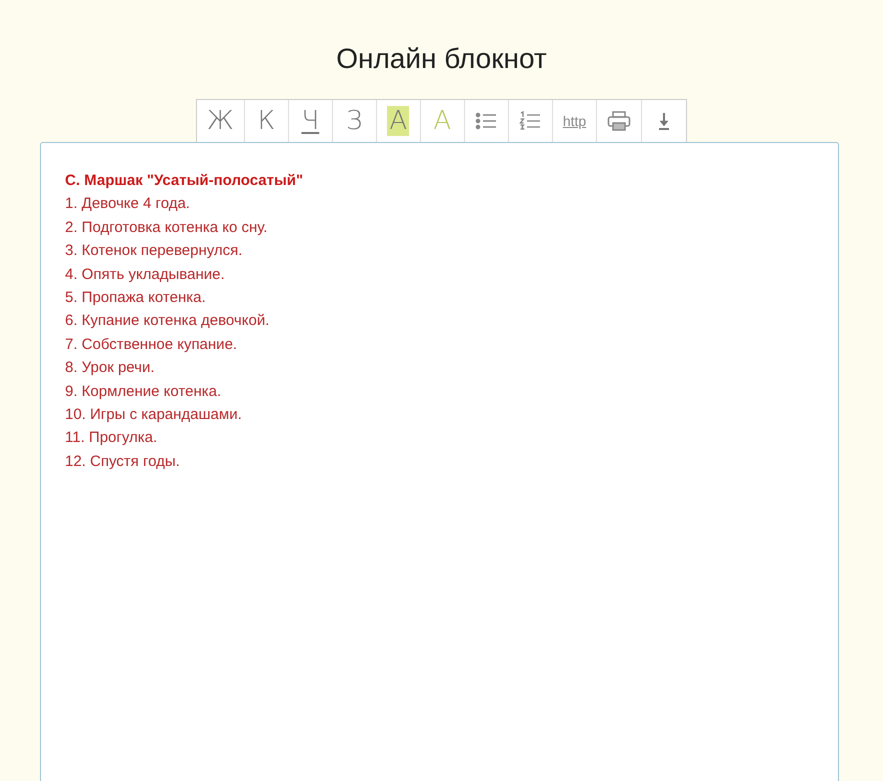  What do you see at coordinates (110, 368) in the screenshot?
I see `note-line: 8. Урок речи.` at bounding box center [110, 368].